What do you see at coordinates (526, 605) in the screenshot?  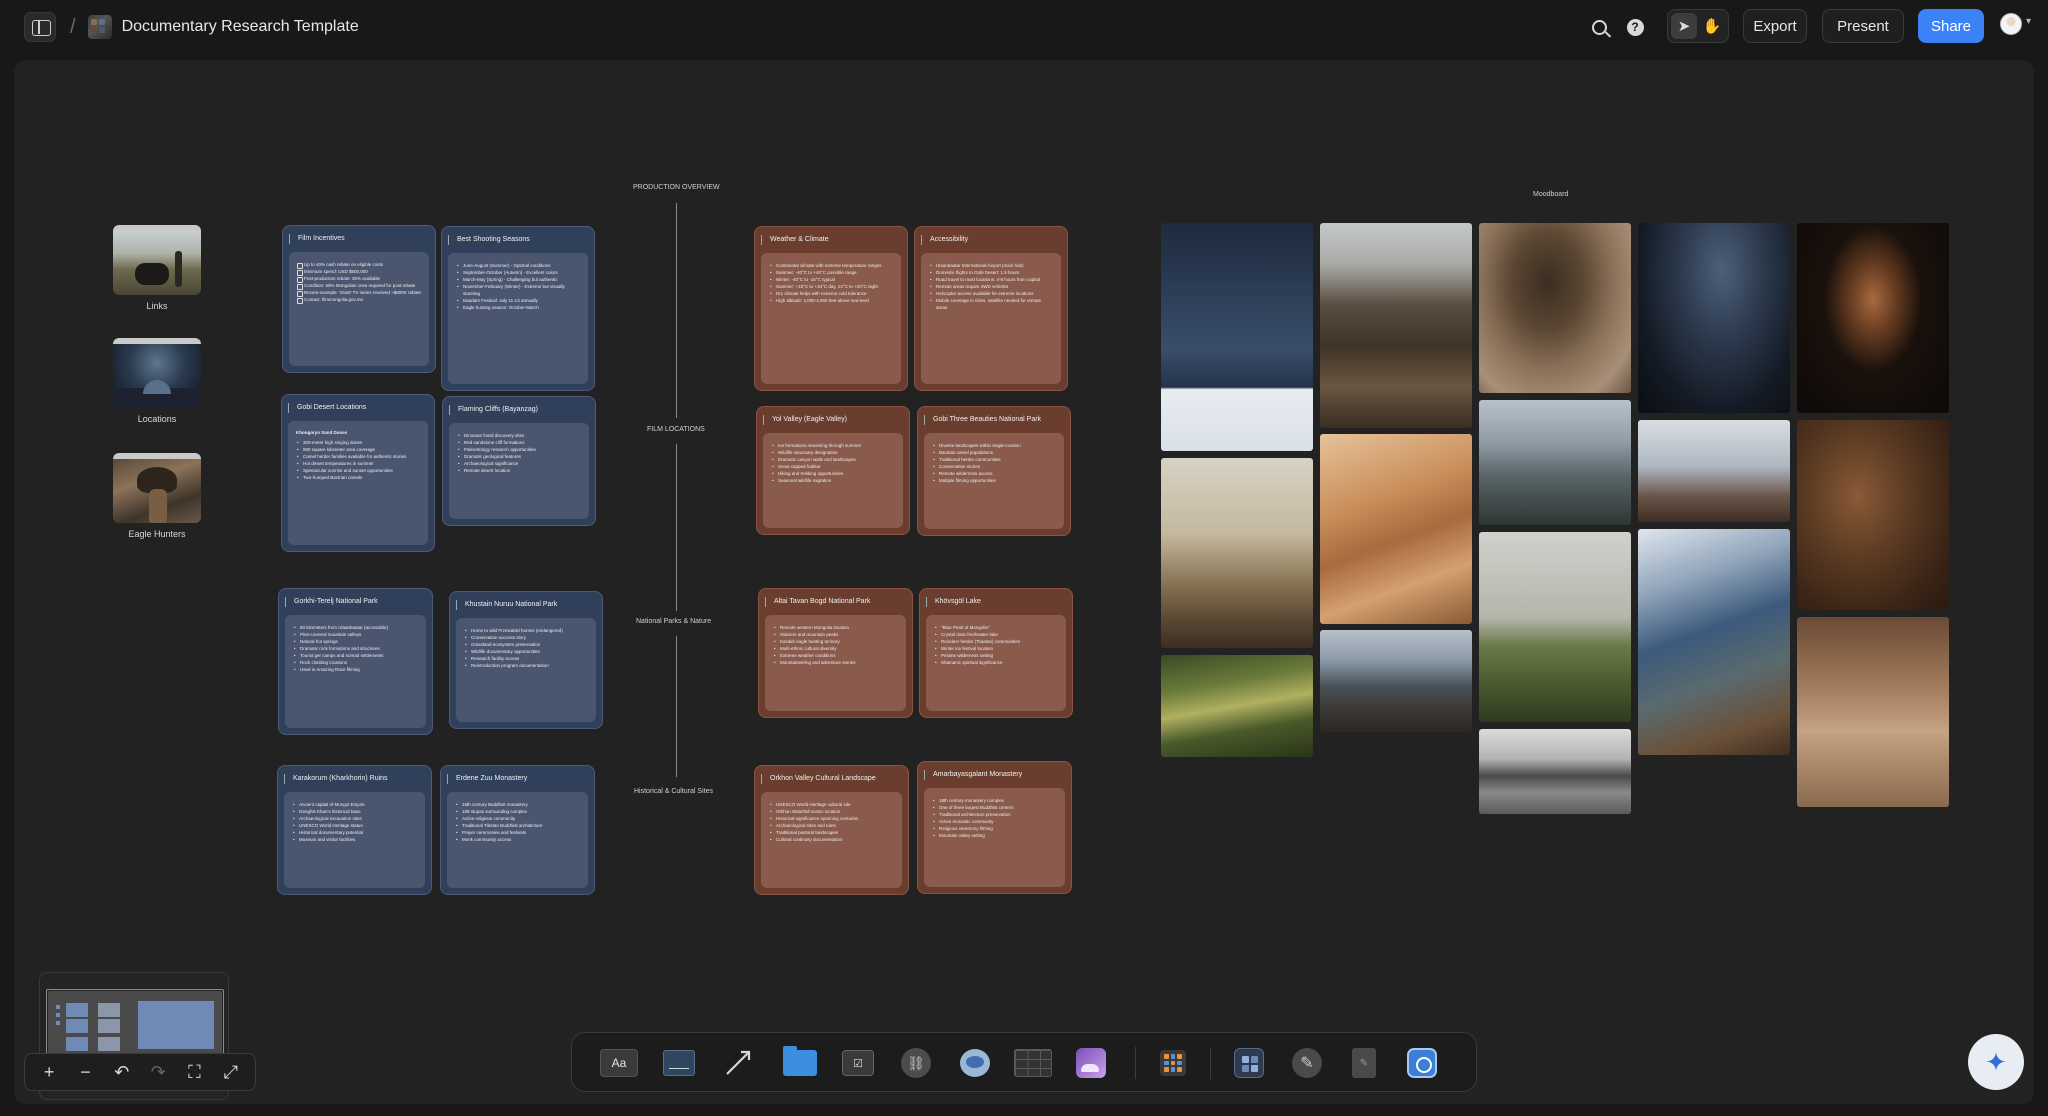 I see `card-title: Khustain Nuruu National Park` at bounding box center [526, 605].